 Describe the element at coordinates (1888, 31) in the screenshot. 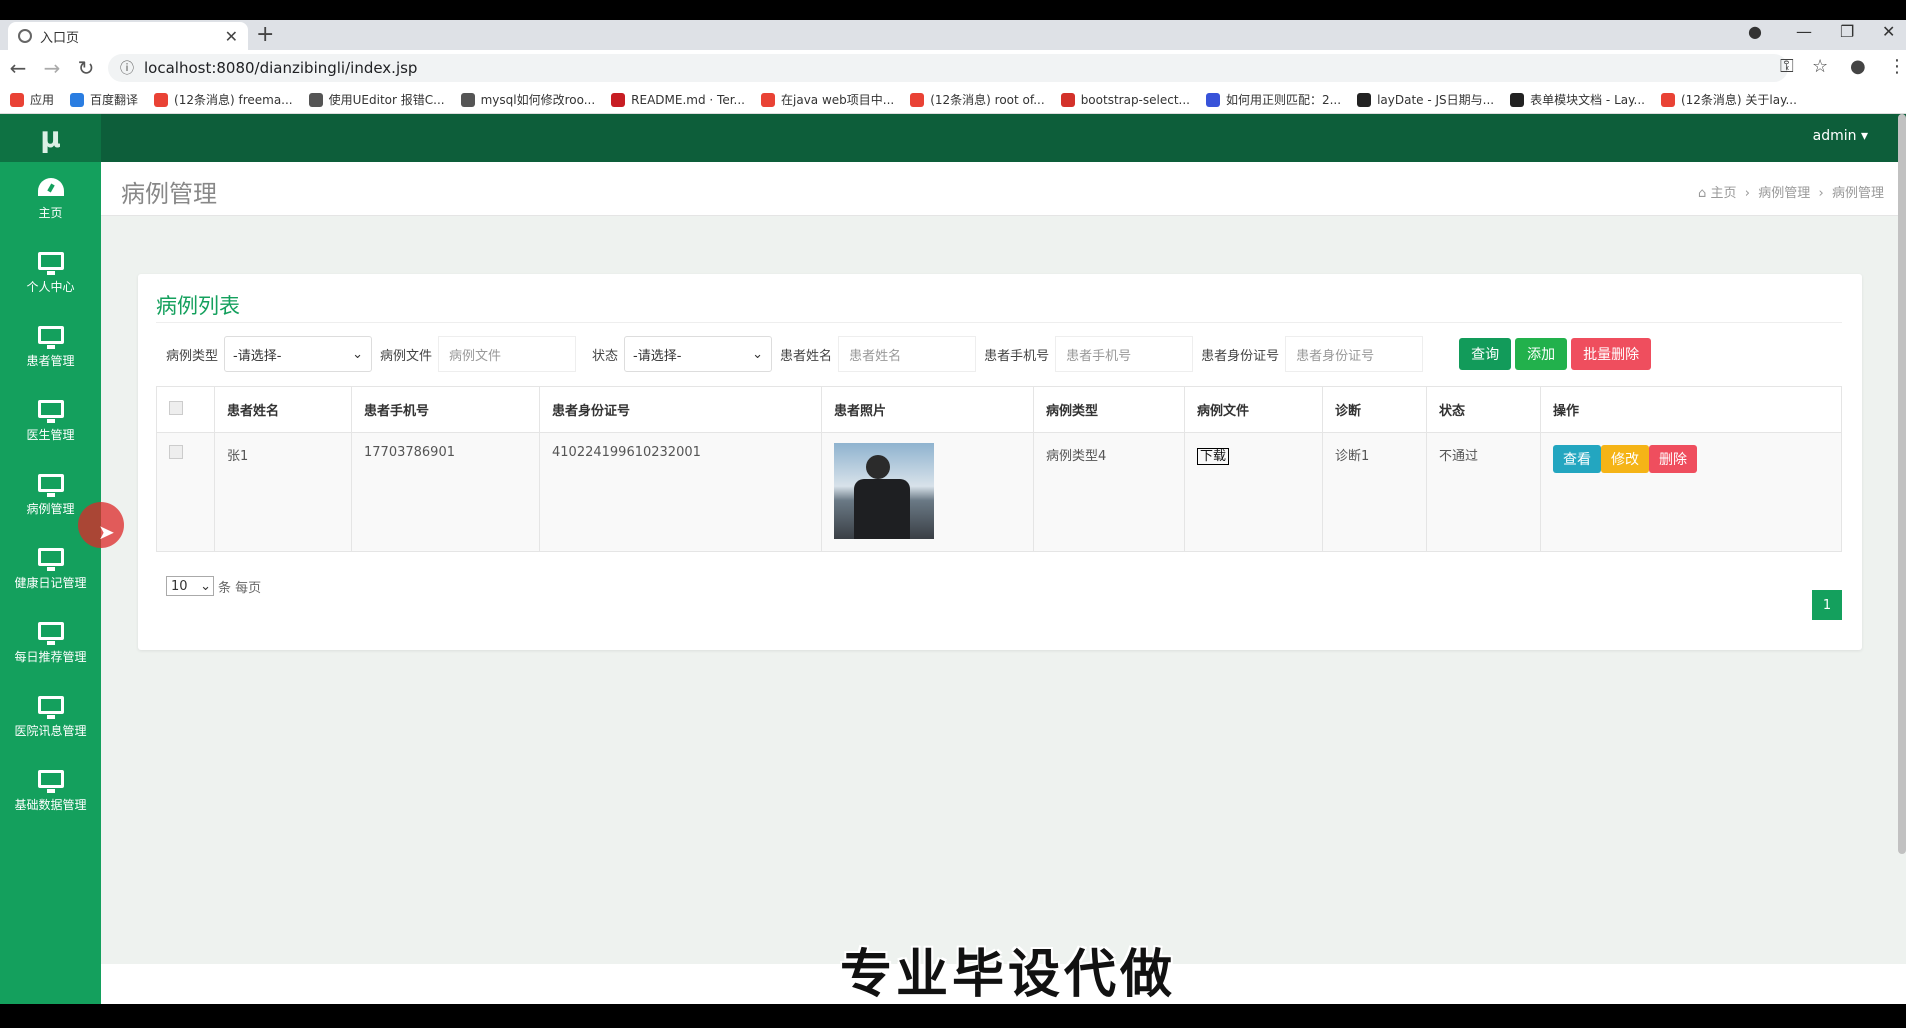

I see `close-window-icon: ✕` at that location.